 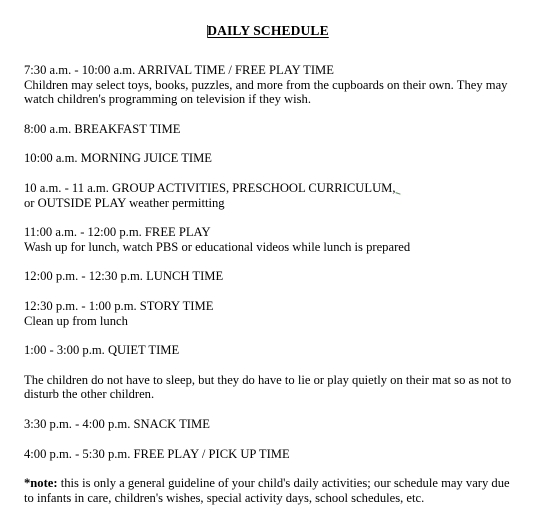 What do you see at coordinates (118, 158) in the screenshot?
I see `entry-heading: 10:00 a.m. MORNING JUICE TIME` at bounding box center [118, 158].